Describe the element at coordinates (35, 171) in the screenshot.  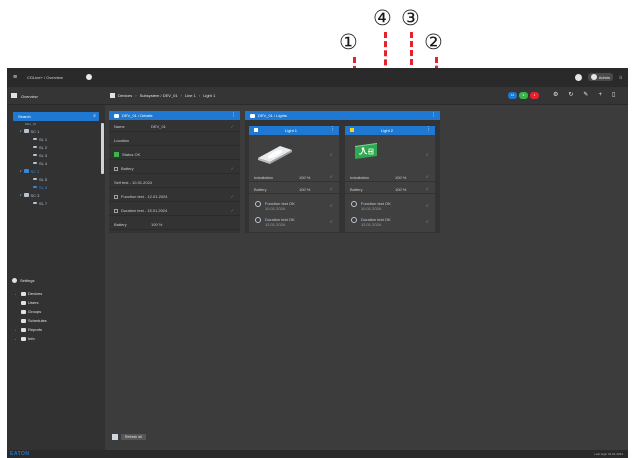
I see `tree-item-label: SC 2` at that location.